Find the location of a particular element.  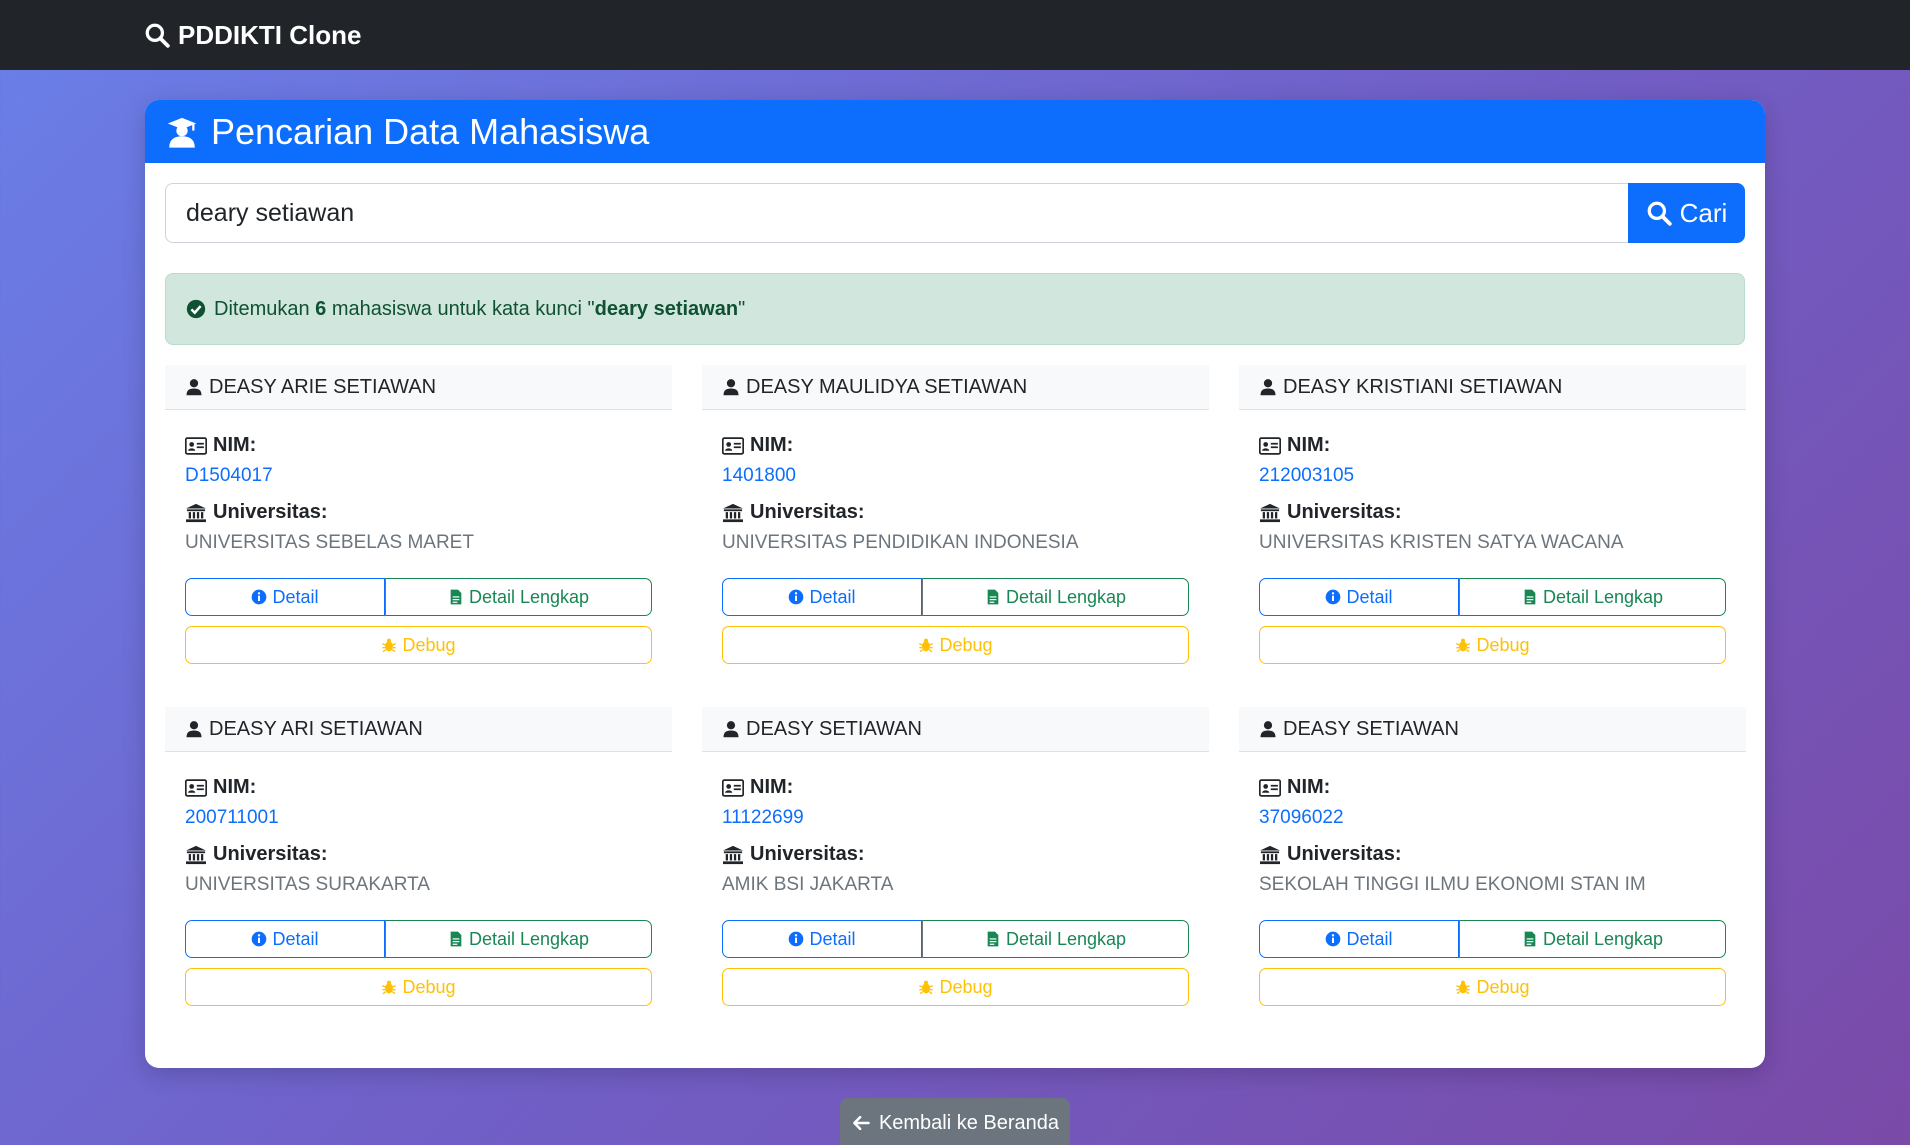

nim-value: 11122699 is located at coordinates (763, 817).